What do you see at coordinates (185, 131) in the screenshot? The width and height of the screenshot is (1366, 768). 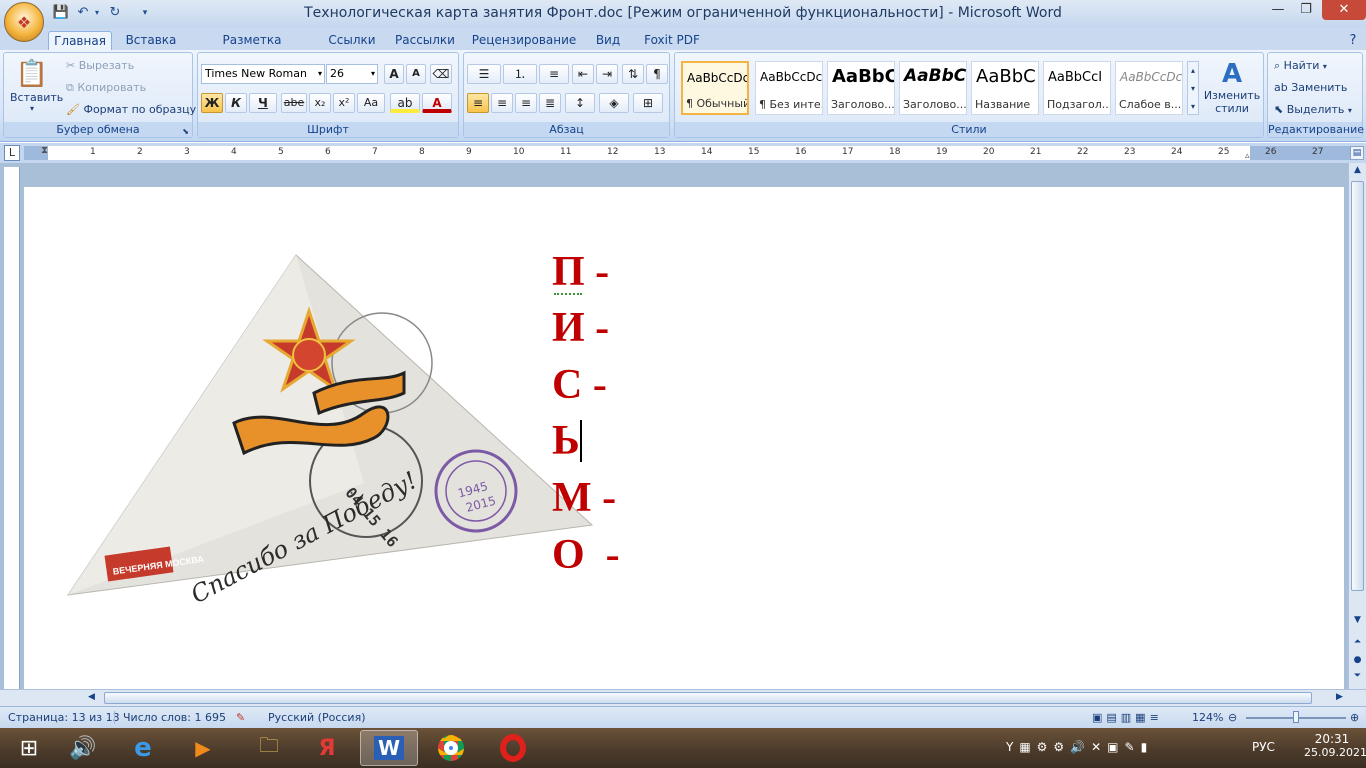 I see `dialog-launcher-icon: ⬊` at bounding box center [185, 131].